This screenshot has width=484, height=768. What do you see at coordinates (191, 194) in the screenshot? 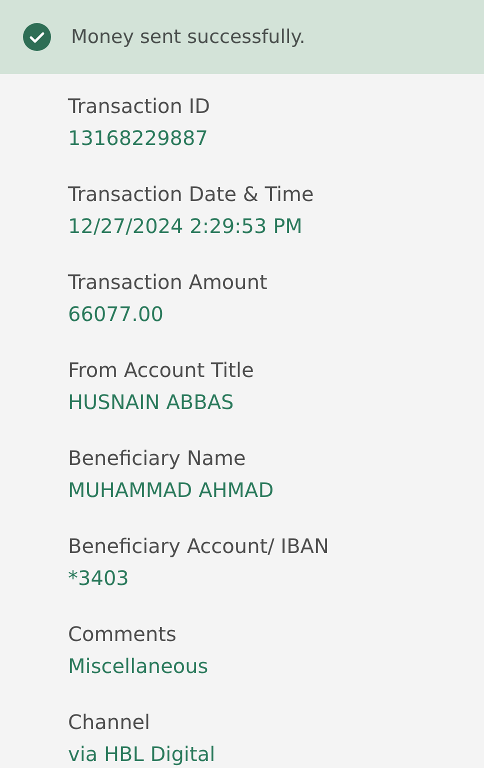
I see `field-label: Transaction Date & Time` at bounding box center [191, 194].